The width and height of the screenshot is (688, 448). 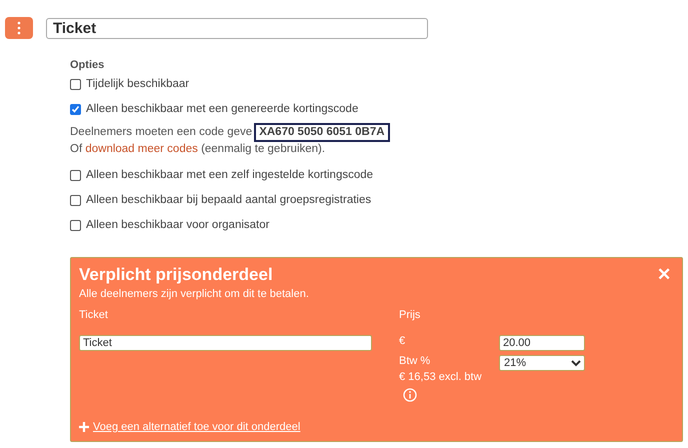 What do you see at coordinates (415, 362) in the screenshot?
I see `vat-label: Btw %` at bounding box center [415, 362].